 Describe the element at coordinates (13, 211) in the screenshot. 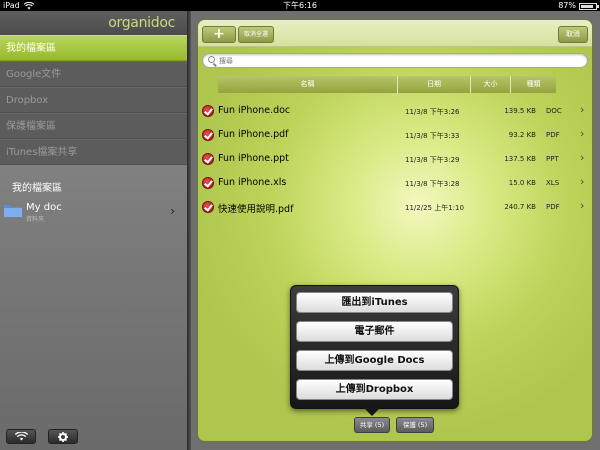

I see `folder-icon` at that location.